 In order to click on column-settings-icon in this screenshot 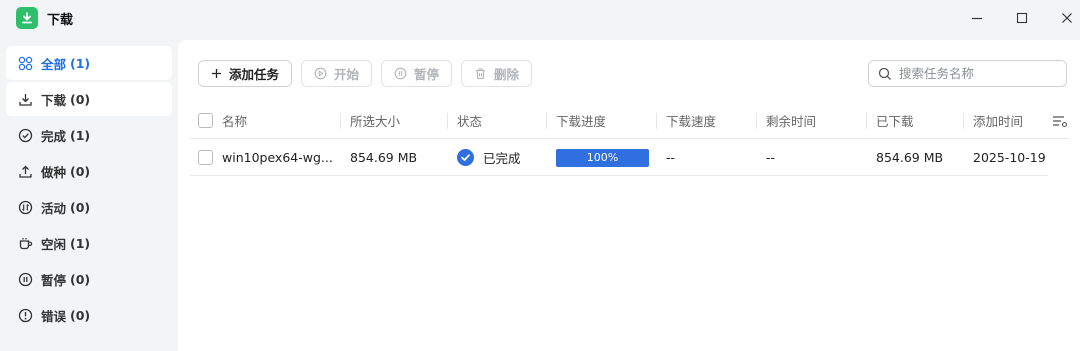, I will do `click(1060, 120)`.